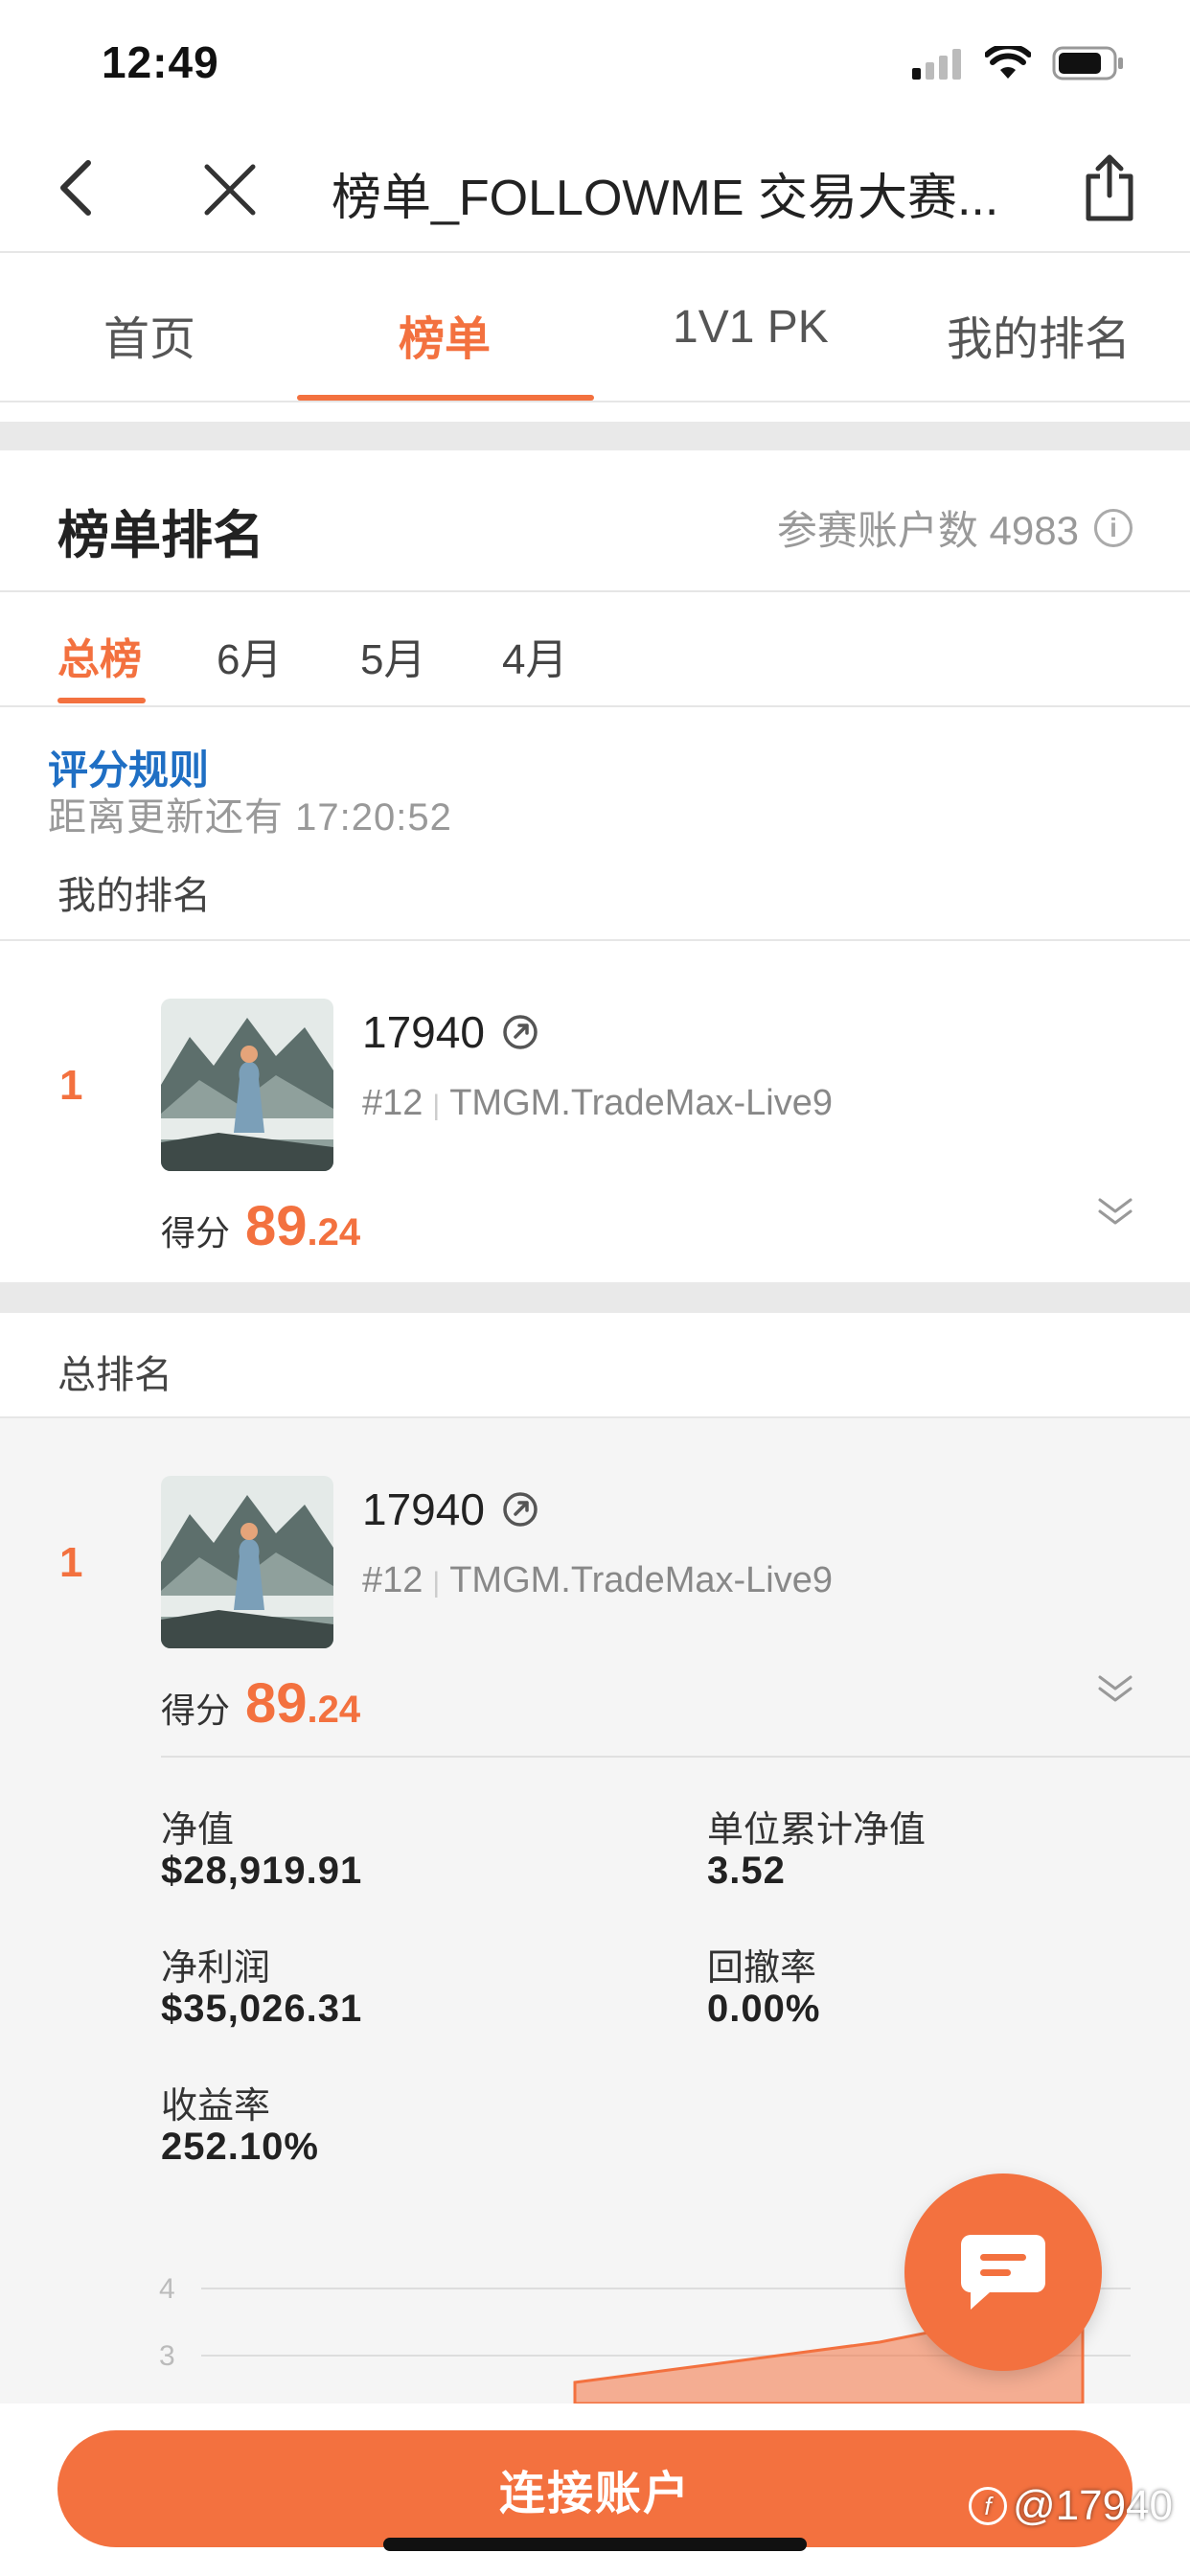  What do you see at coordinates (595, 2544) in the screenshot?
I see `home-indicator` at bounding box center [595, 2544].